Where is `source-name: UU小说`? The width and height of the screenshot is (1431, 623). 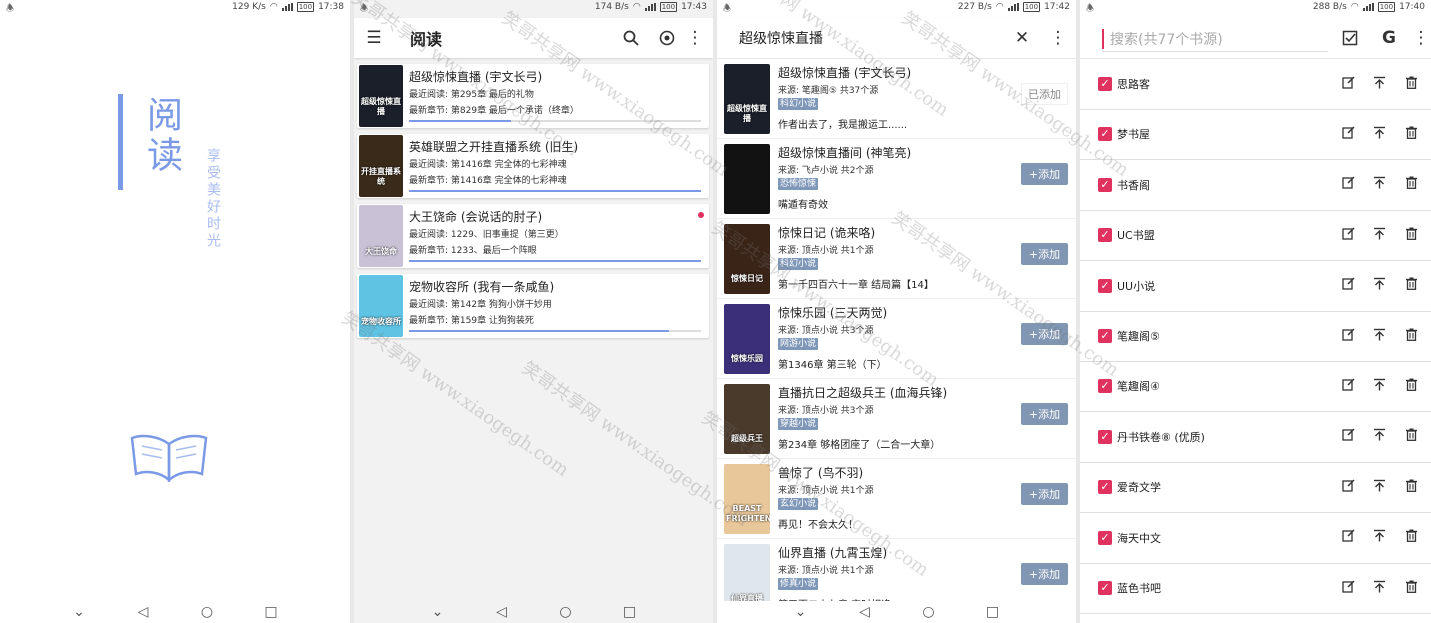
source-name: UU小说 is located at coordinates (1136, 286).